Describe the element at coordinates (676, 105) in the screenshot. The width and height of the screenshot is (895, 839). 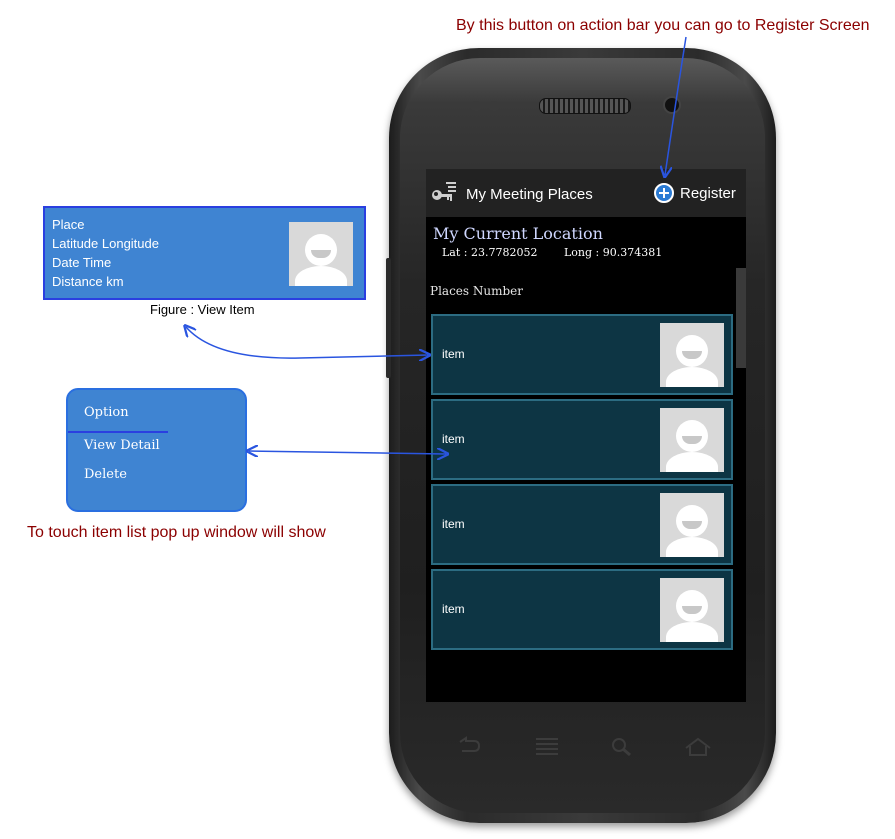
I see `register-arrow` at that location.